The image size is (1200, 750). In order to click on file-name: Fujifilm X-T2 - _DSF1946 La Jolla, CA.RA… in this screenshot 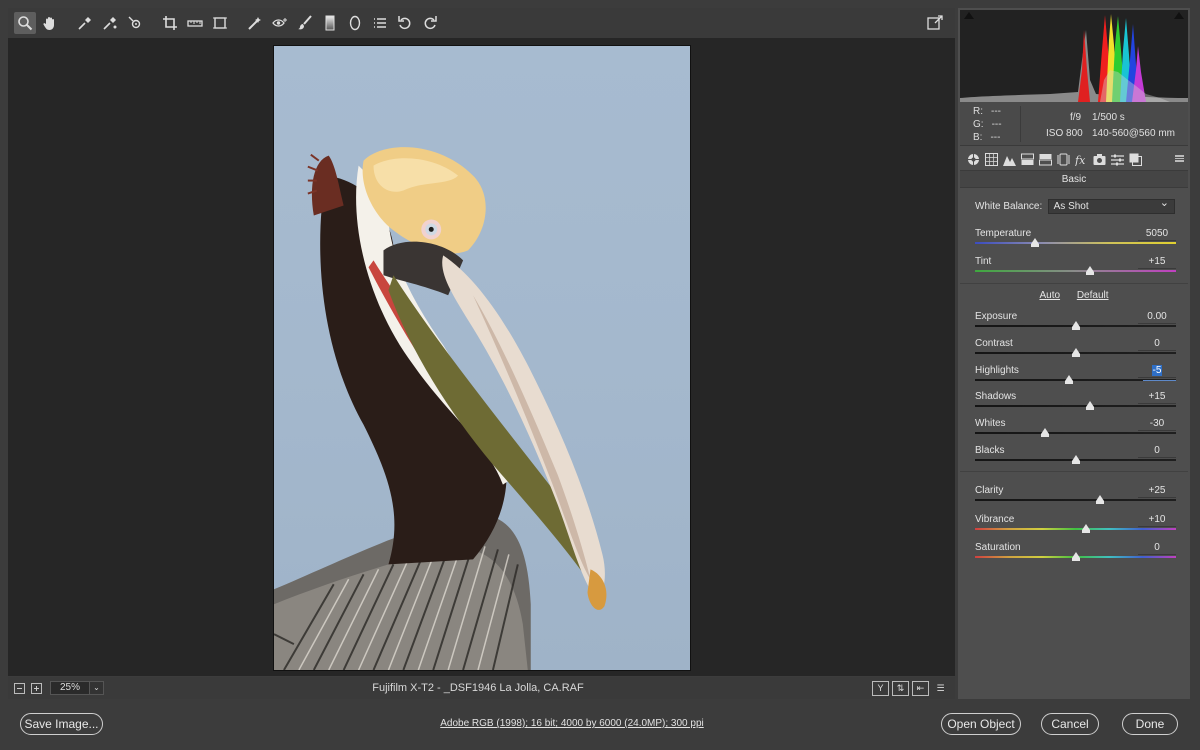, I will do `click(478, 688)`.